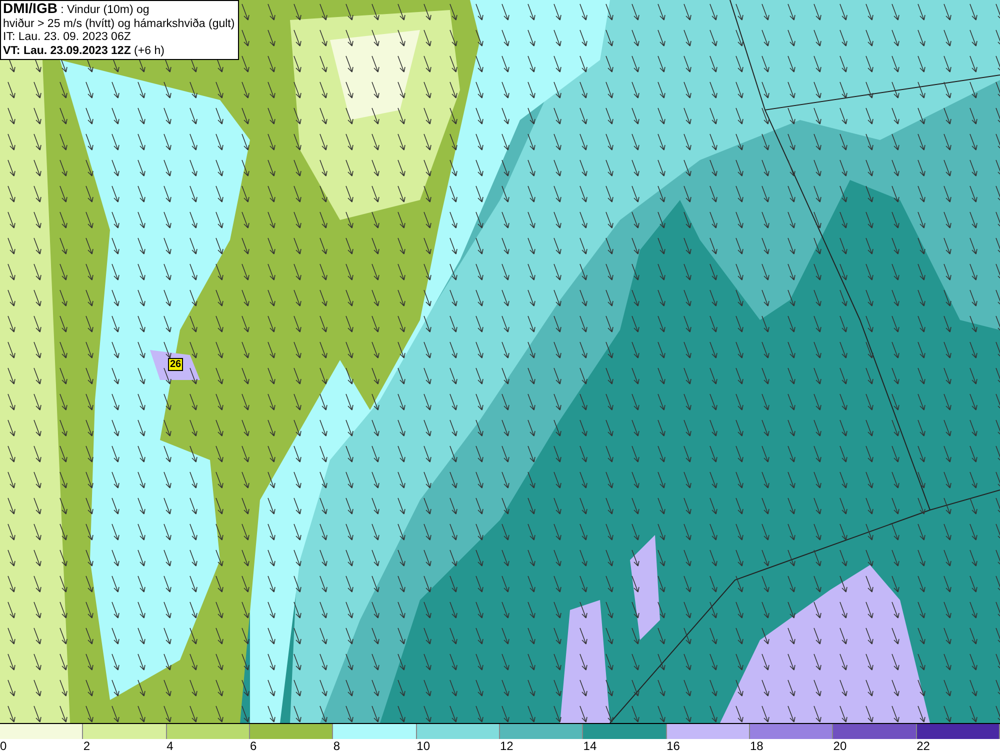  What do you see at coordinates (253, 746) in the screenshot?
I see `legend-label: 6` at bounding box center [253, 746].